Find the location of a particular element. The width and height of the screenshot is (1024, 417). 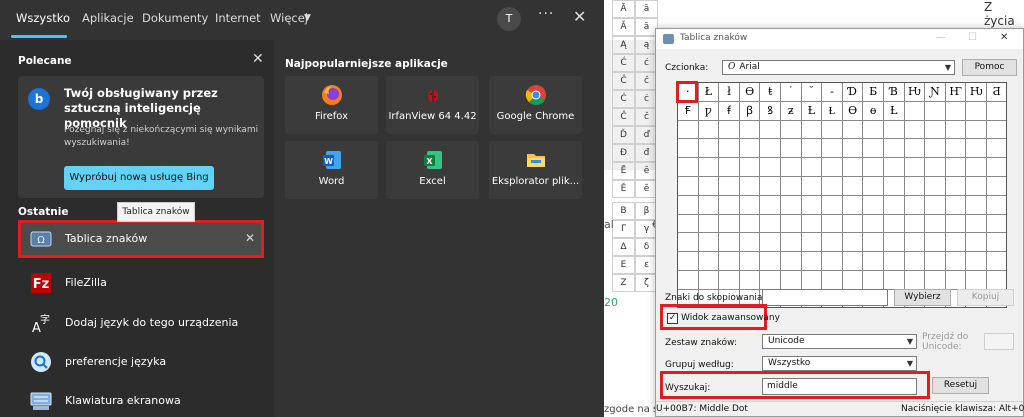

minimize-icon: — is located at coordinates (941, 37).